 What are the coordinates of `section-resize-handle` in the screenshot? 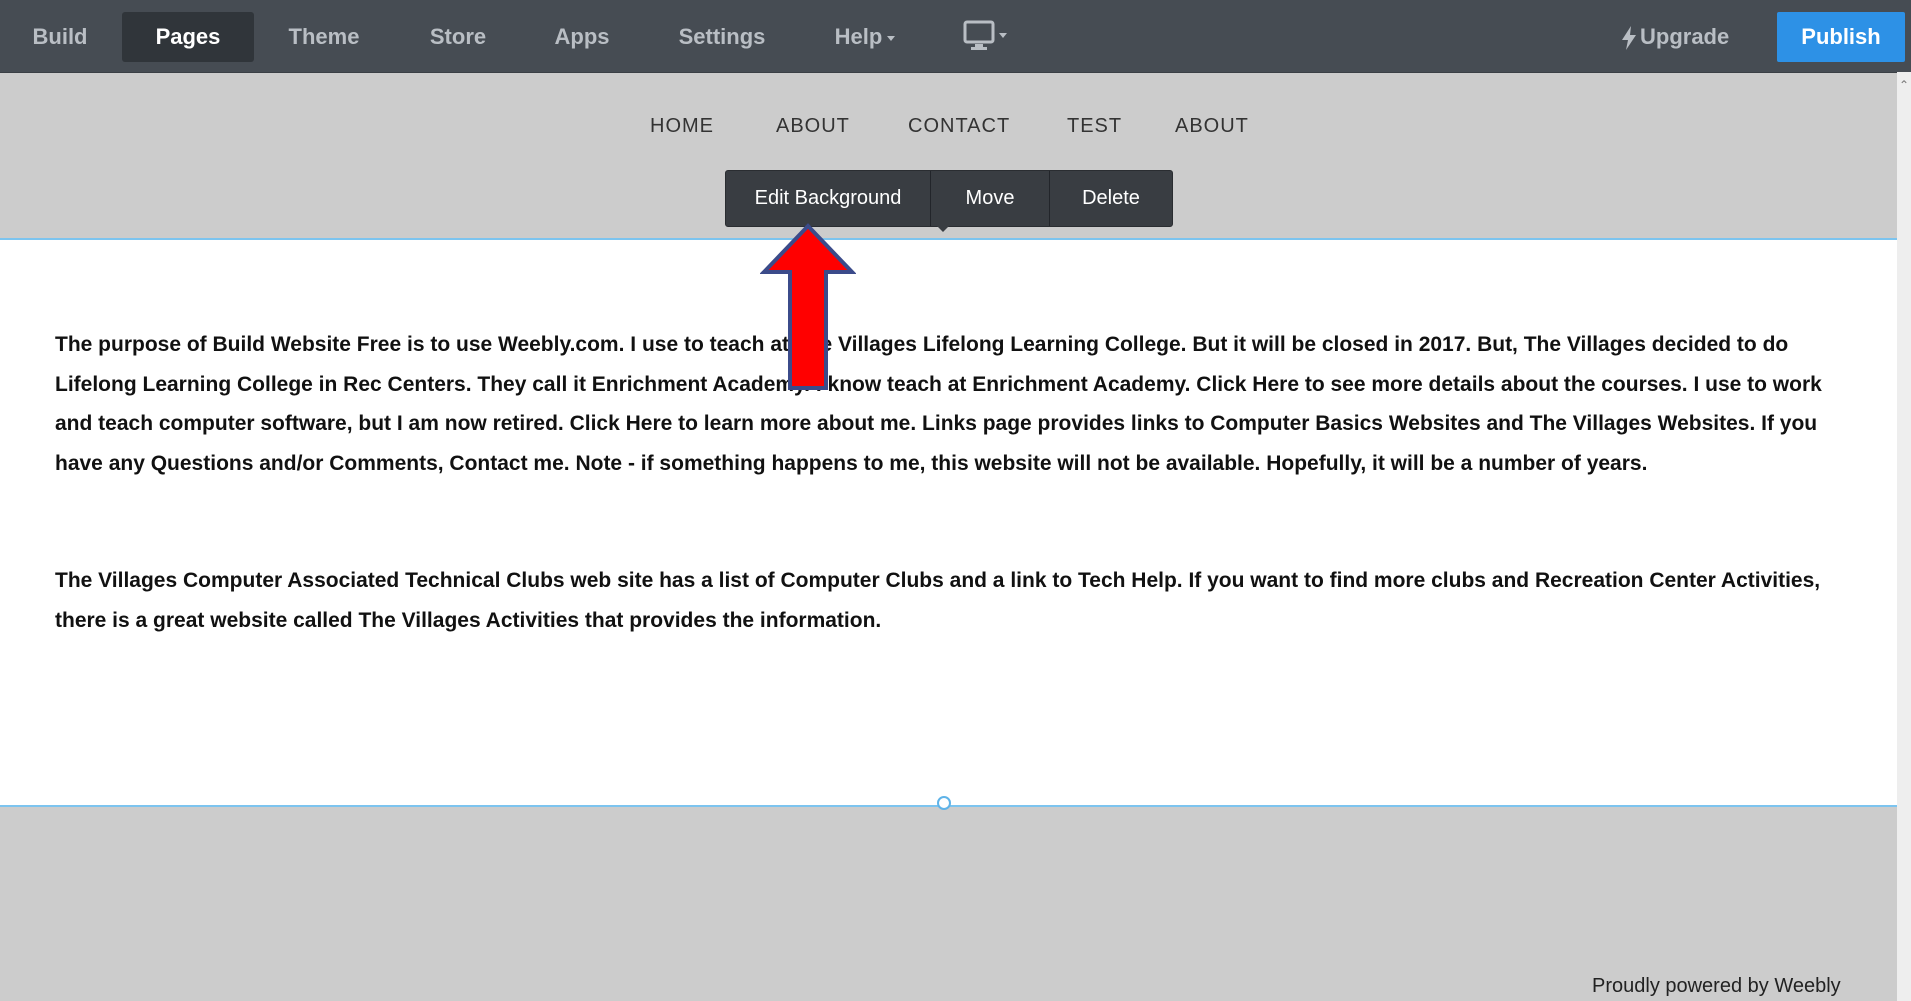 It's located at (944, 803).